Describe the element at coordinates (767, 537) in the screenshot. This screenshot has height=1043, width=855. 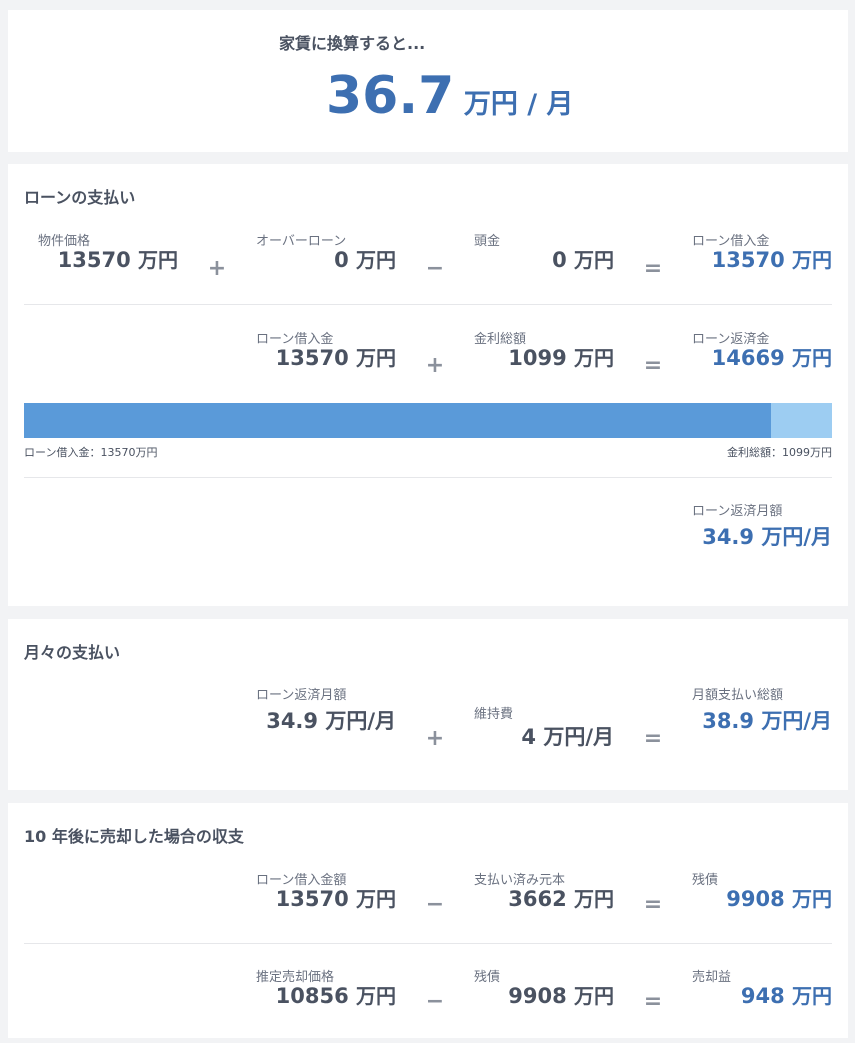
I see `monthly-loan-repayment-value: 34.9 万円/月` at that location.